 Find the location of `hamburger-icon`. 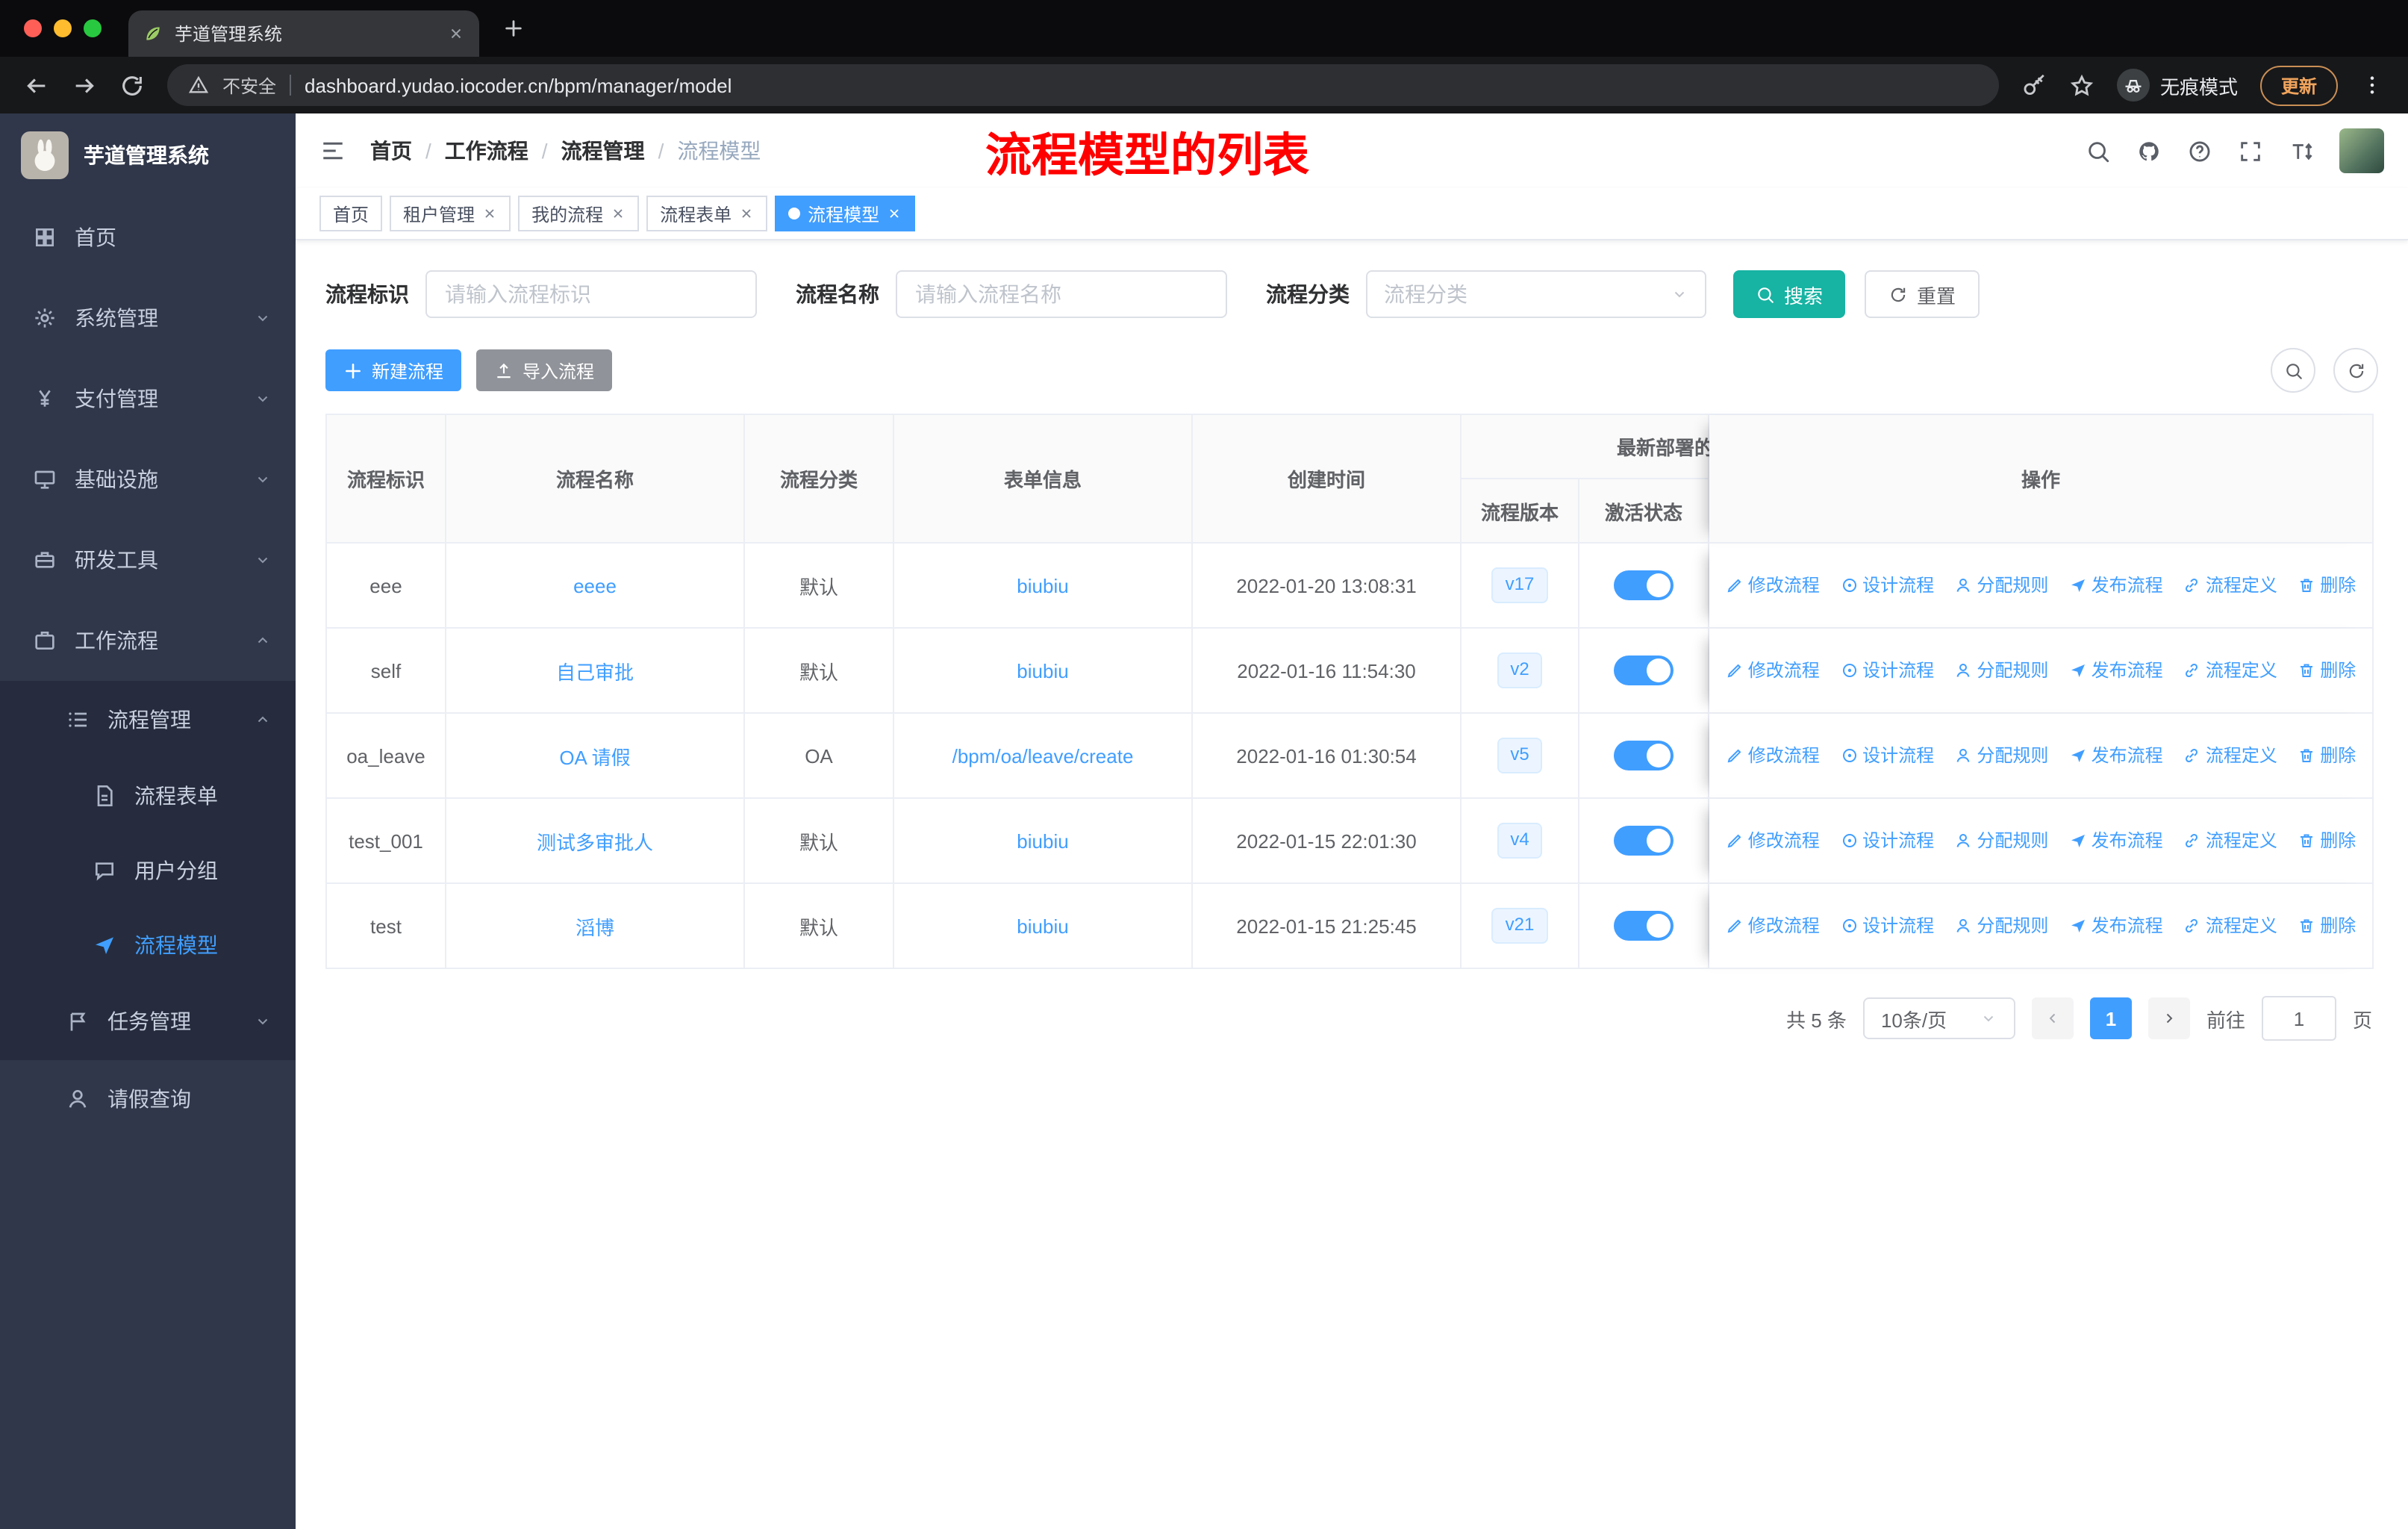

hamburger-icon is located at coordinates (332, 150).